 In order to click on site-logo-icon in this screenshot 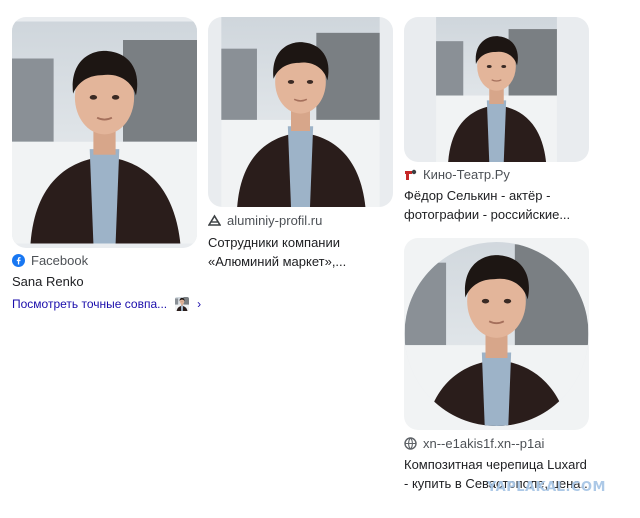, I will do `click(214, 220)`.